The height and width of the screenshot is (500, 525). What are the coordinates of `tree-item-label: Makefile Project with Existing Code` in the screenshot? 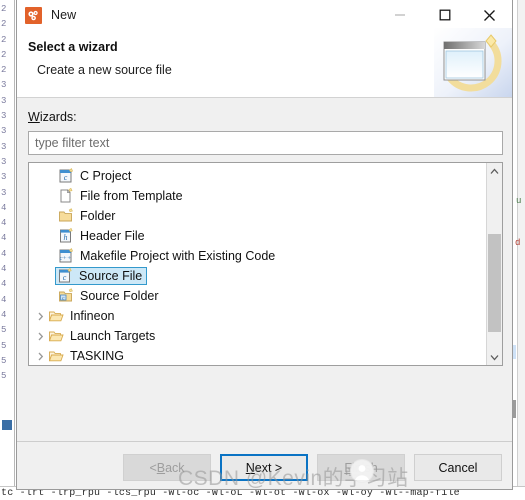 It's located at (178, 256).